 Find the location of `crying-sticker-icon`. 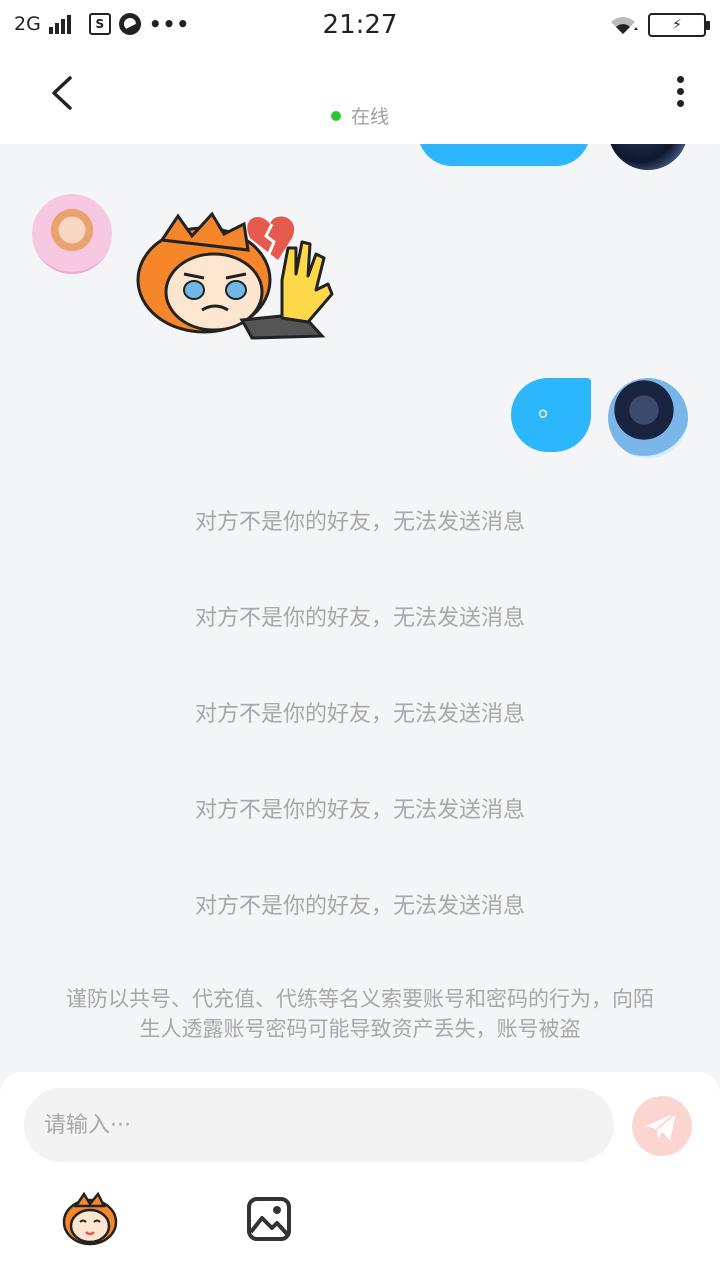

crying-sticker-icon is located at coordinates (237, 275).